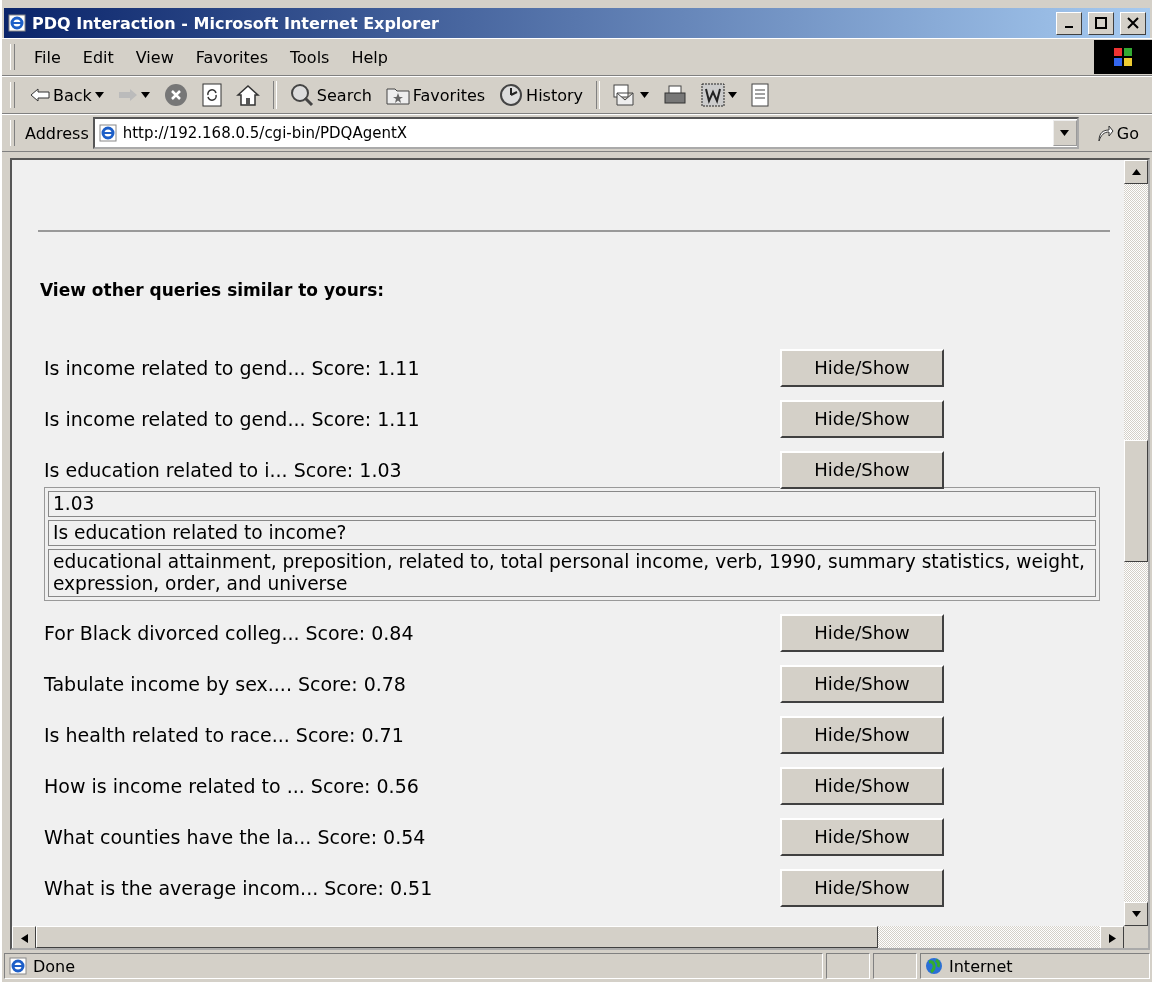 This screenshot has width=1152, height=982. I want to click on scroll-up-button, so click(1136, 172).